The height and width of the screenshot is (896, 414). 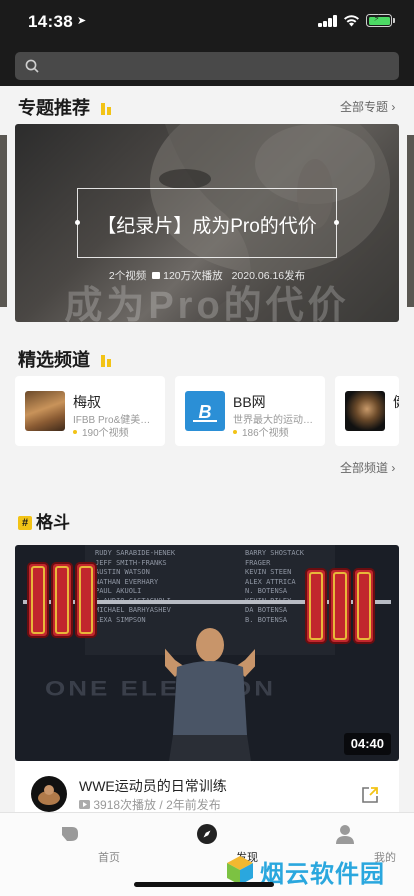 I want to click on banner-meta: 2个视频 120万次播放 2020.06.16发布, so click(x=207, y=275).